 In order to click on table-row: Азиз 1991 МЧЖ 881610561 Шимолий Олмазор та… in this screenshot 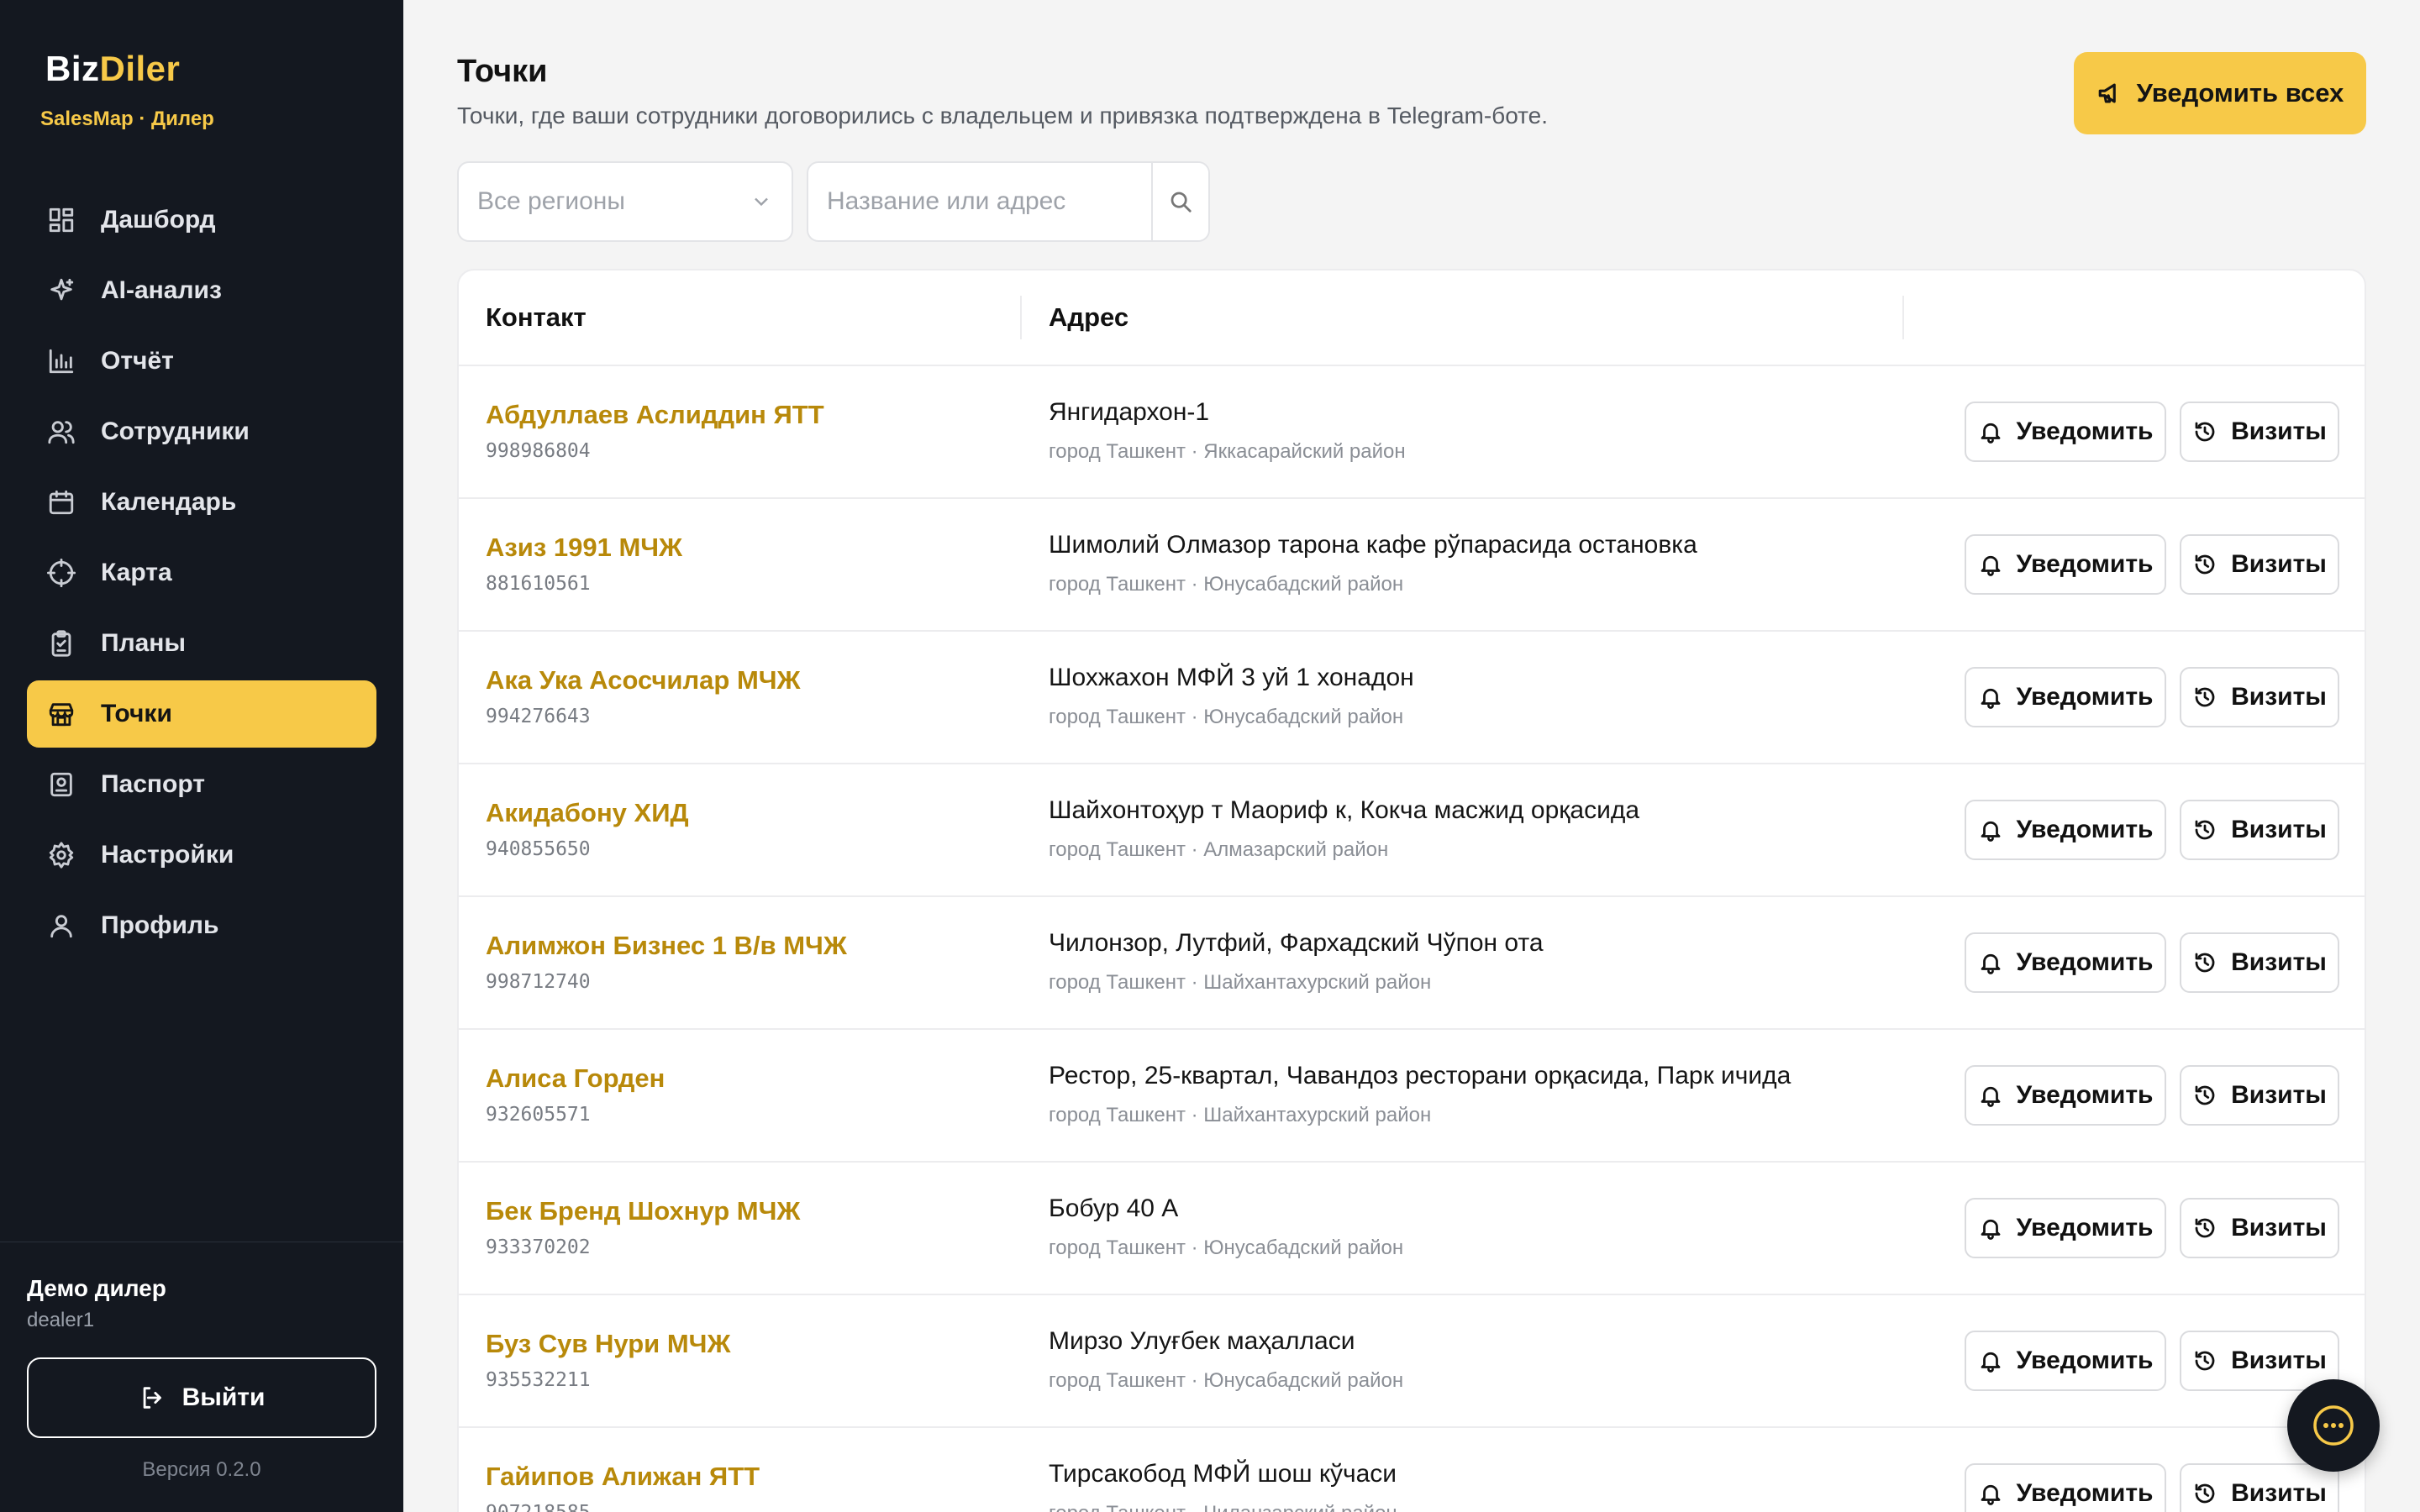, I will do `click(1412, 565)`.